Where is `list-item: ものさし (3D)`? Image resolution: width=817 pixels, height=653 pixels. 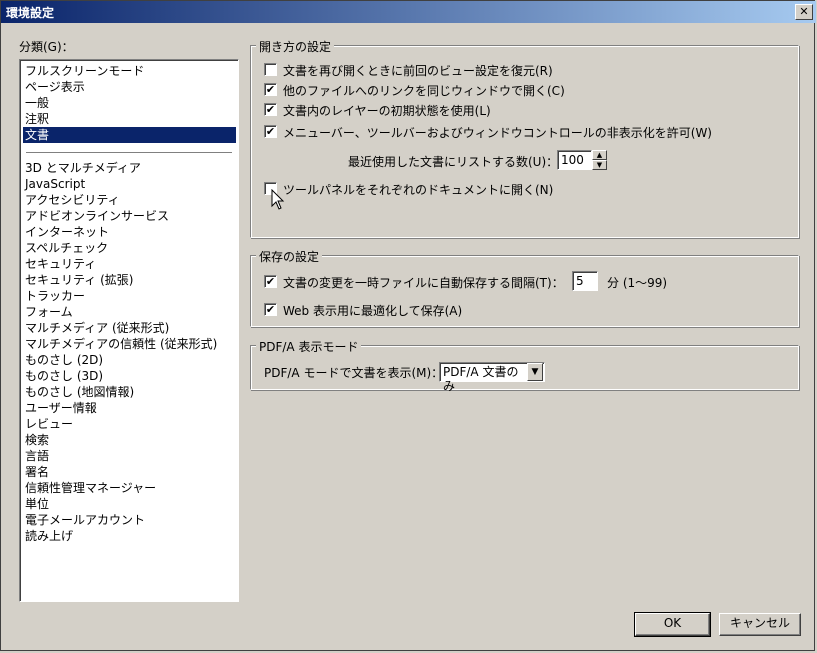
list-item: ものさし (3D) is located at coordinates (64, 376).